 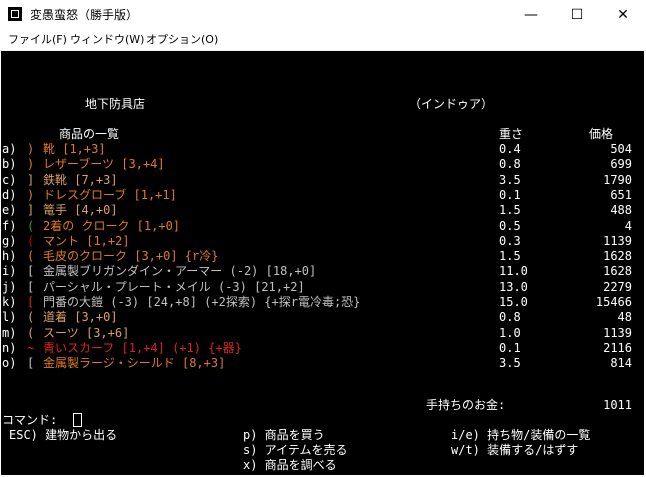 What do you see at coordinates (13, 256) in the screenshot?
I see `item-letter: h)` at bounding box center [13, 256].